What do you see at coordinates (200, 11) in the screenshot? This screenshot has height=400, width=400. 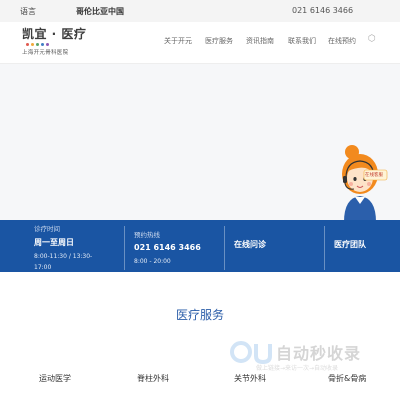 I see `top-bar: 语言 哥伦比亚中国 021 6146 3466` at bounding box center [200, 11].